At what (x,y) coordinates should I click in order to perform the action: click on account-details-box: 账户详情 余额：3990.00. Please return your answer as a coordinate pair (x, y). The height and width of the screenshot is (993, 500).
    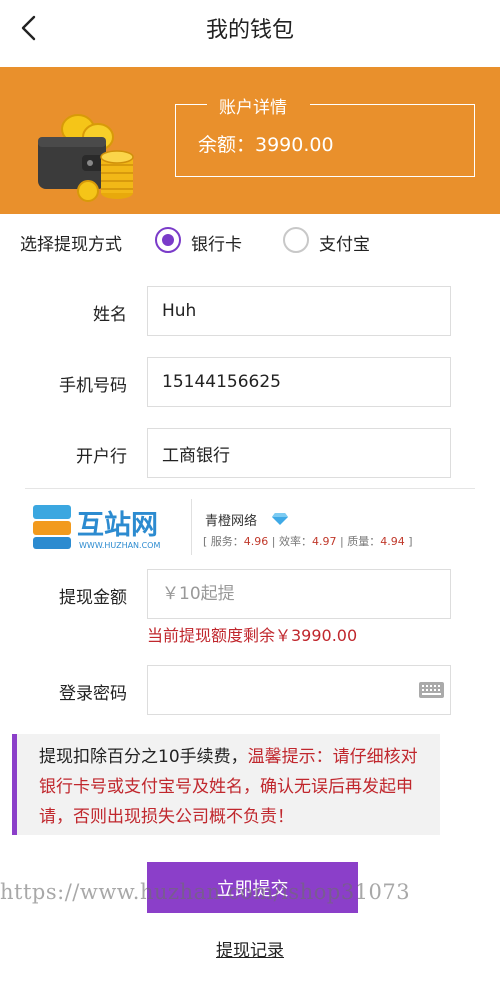
    Looking at the image, I should click on (325, 137).